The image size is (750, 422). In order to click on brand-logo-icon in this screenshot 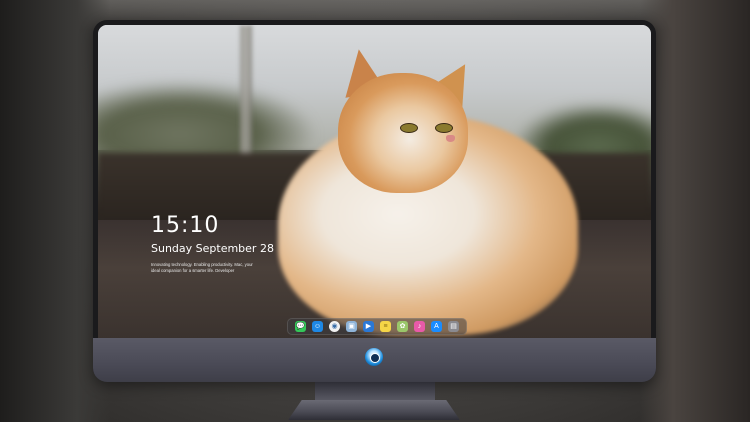, I will do `click(374, 357)`.